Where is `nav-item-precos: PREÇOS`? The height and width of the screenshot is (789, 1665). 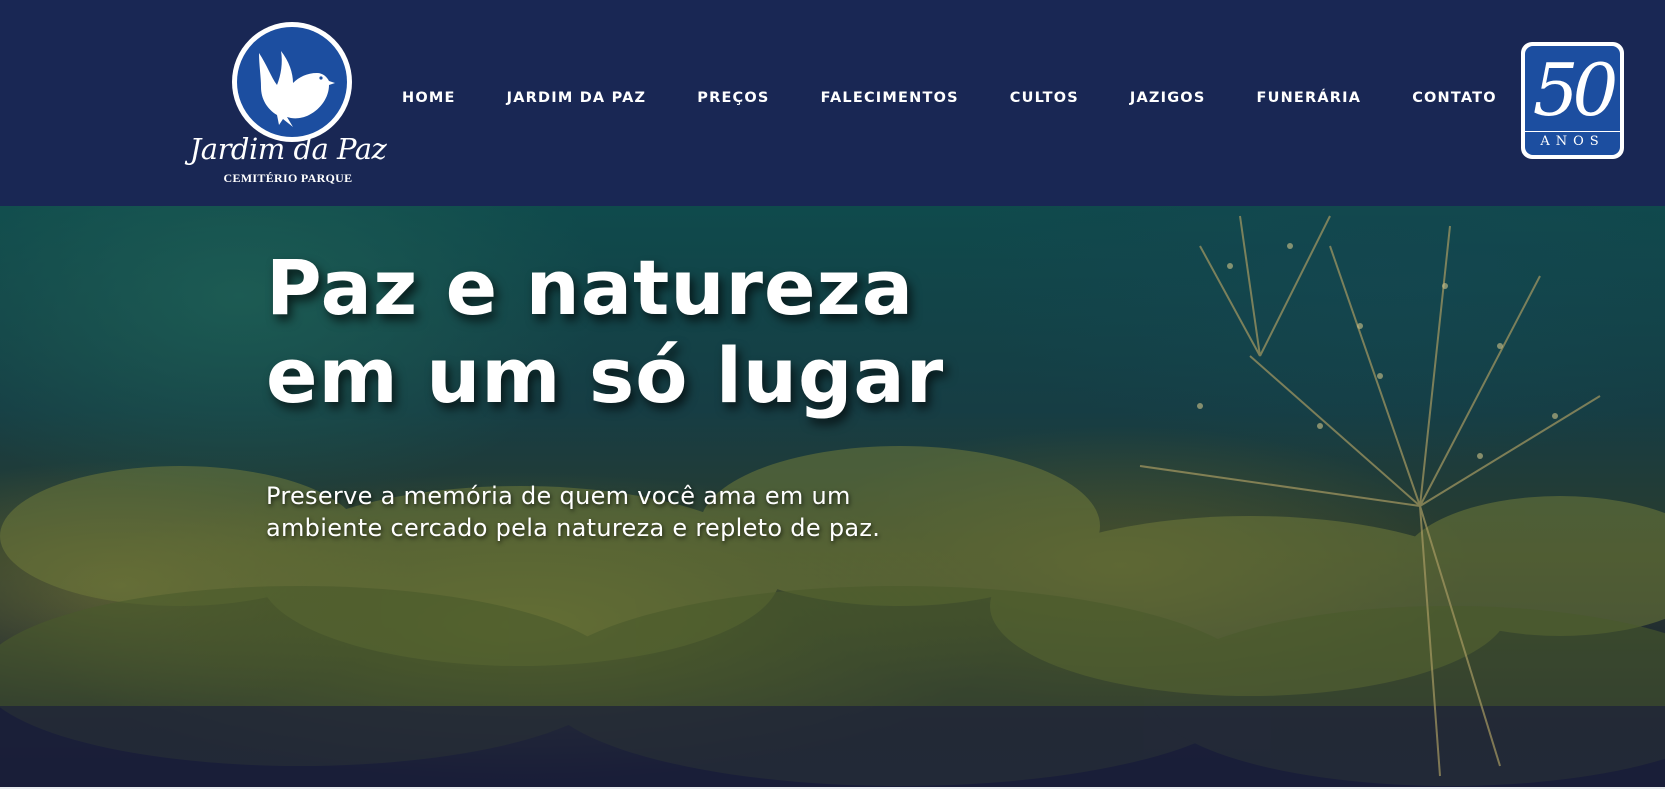
nav-item-precos: PREÇOS is located at coordinates (733, 98).